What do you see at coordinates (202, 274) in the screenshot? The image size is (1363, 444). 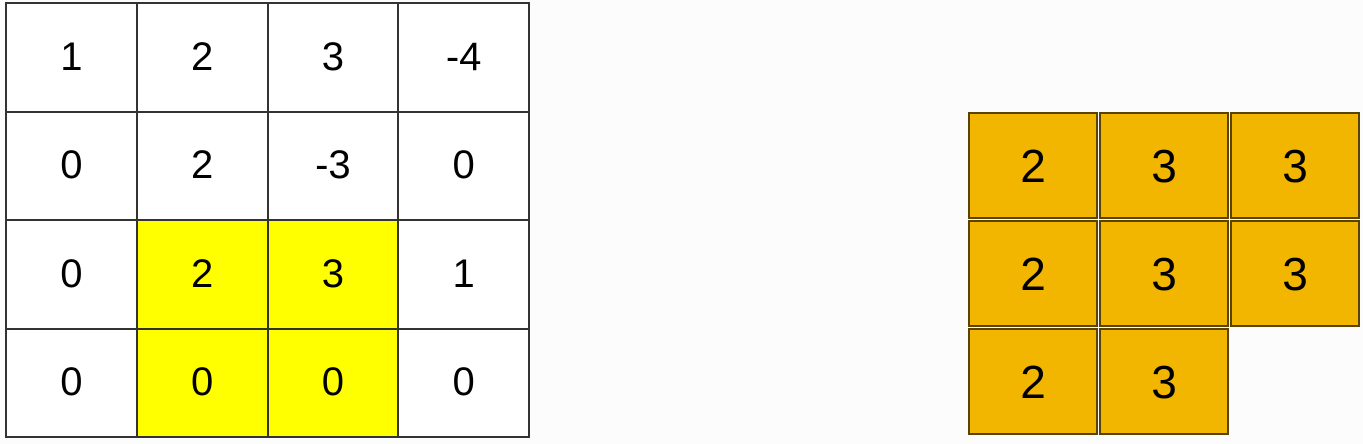 I see `highlighted-cell: 2` at bounding box center [202, 274].